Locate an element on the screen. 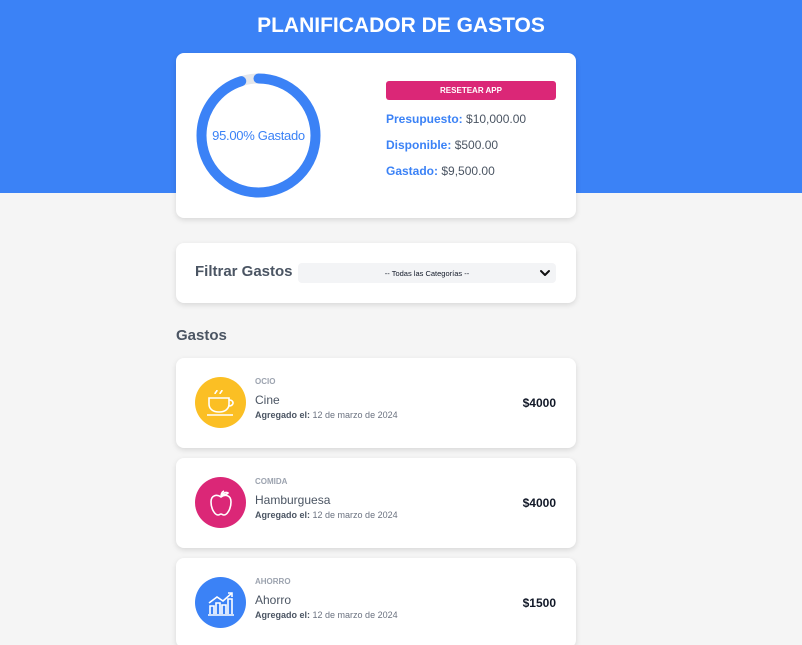  progress-label: 95.00% Gastado is located at coordinates (258, 135).